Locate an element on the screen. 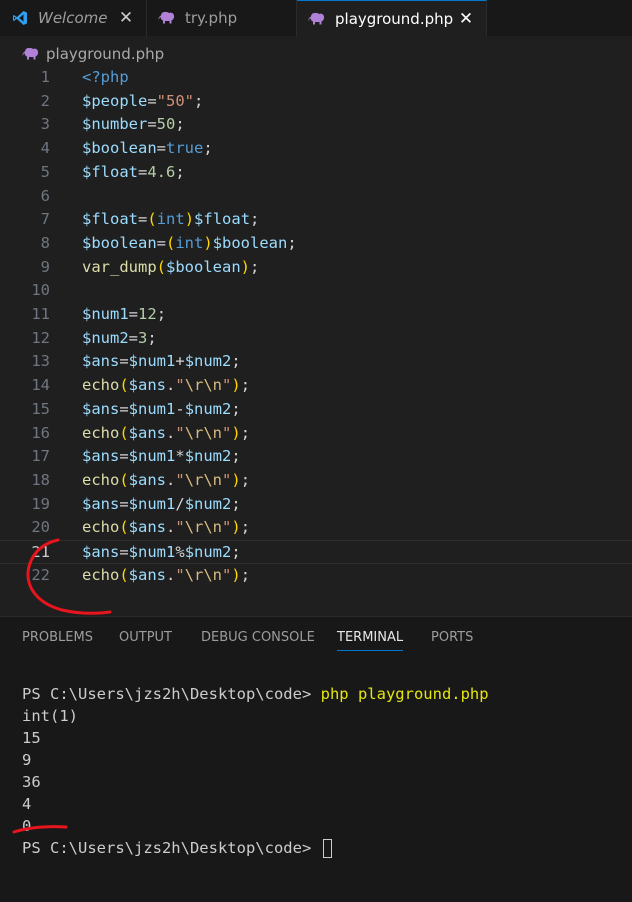  code-token: / is located at coordinates (180, 503).